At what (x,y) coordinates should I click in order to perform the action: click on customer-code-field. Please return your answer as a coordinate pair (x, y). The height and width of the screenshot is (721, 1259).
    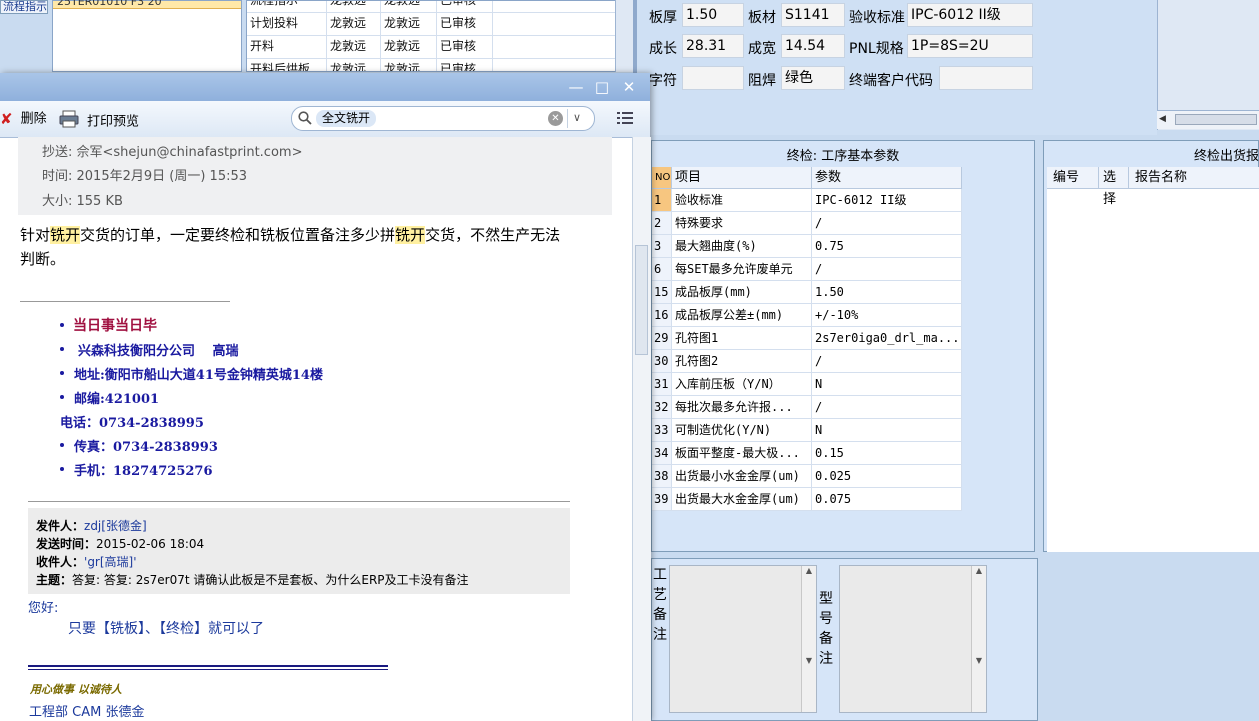
    Looking at the image, I should click on (986, 78).